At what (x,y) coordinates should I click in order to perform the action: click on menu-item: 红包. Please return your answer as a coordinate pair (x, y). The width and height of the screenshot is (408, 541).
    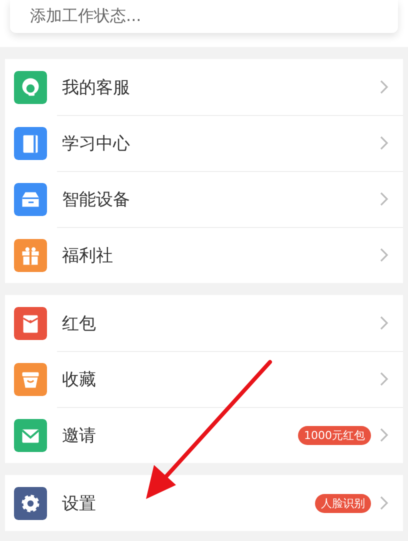
    Looking at the image, I should click on (204, 323).